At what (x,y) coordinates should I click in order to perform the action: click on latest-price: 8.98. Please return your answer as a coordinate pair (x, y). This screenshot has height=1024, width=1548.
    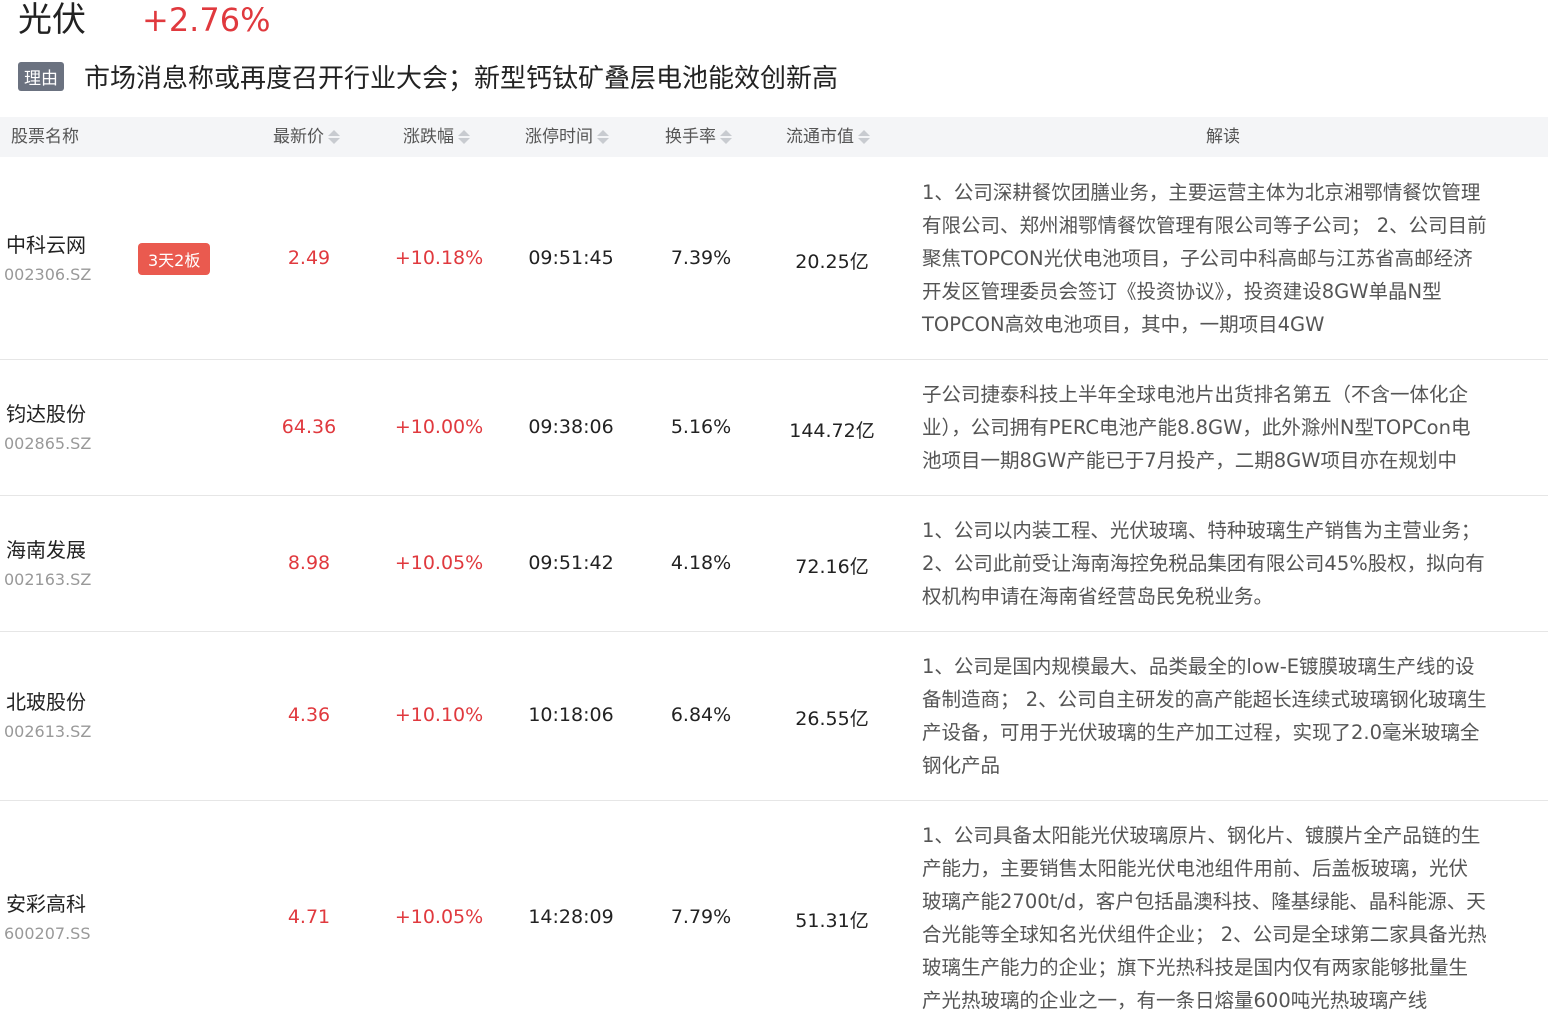
    Looking at the image, I should click on (309, 563).